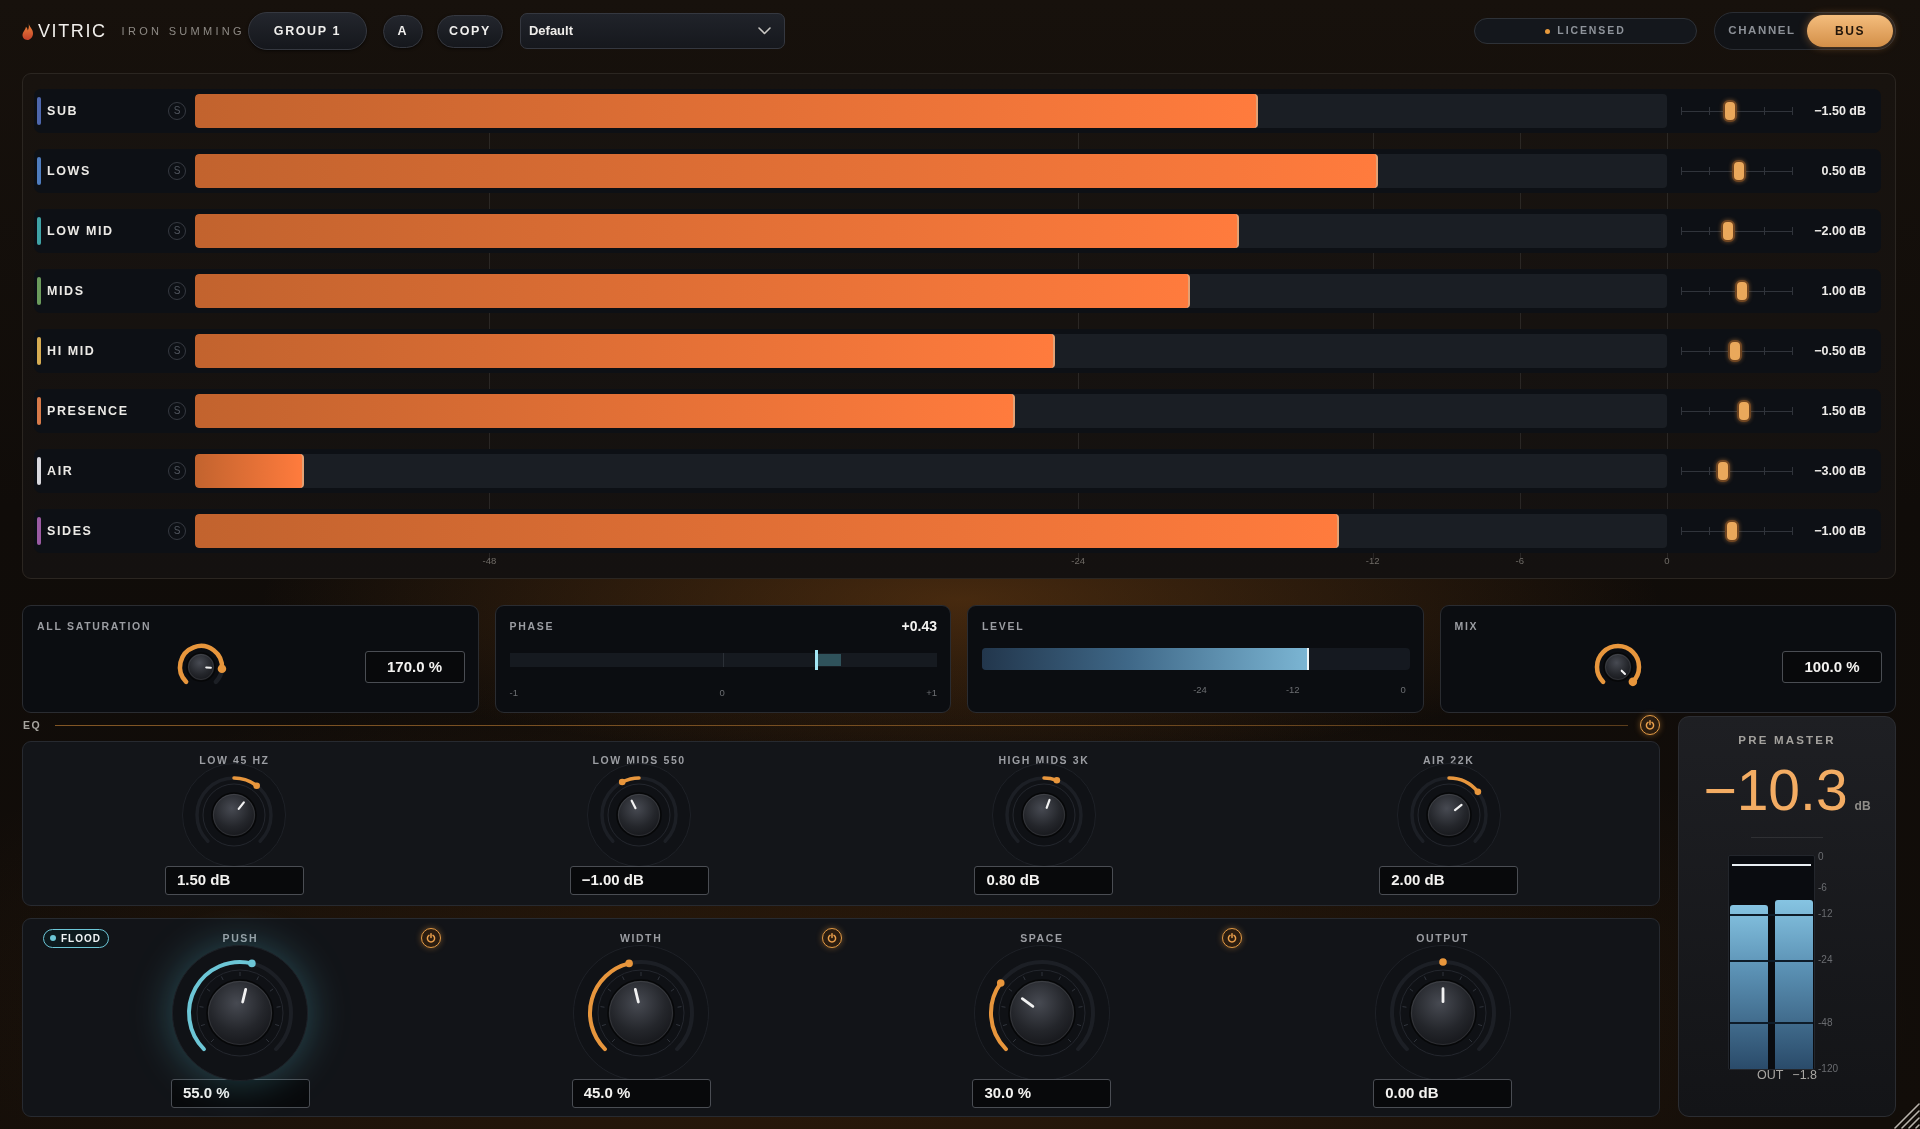 This screenshot has height=1129, width=1920. What do you see at coordinates (652, 31) in the screenshot?
I see `preset-dropdown: Default` at bounding box center [652, 31].